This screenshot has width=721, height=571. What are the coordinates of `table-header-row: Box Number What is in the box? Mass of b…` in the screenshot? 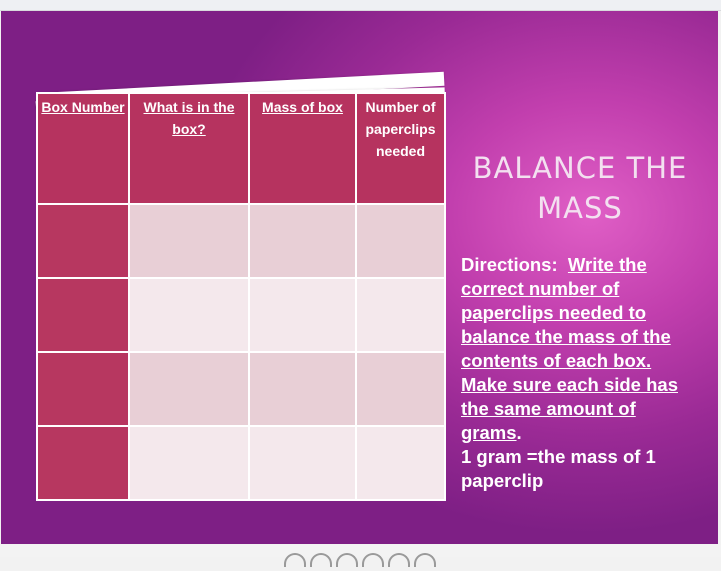 It's located at (241, 148).